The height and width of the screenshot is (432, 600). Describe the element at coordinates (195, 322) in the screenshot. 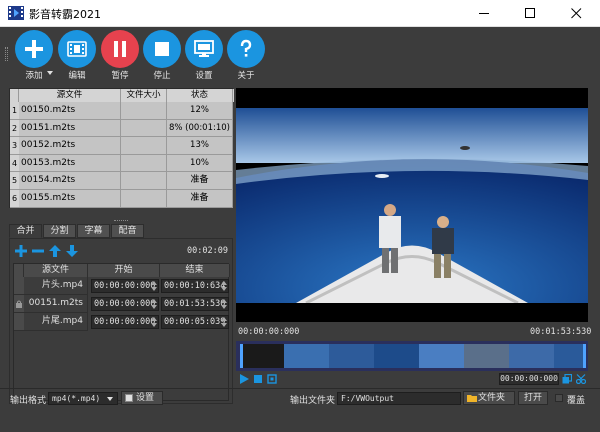

I see `end-time-input: 00:00:05:039` at that location.